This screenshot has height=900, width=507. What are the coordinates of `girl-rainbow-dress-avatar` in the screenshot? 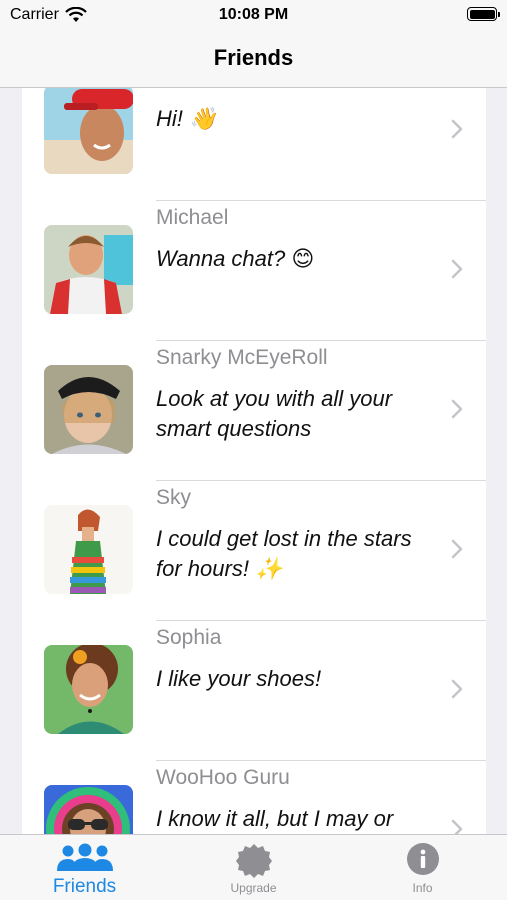 It's located at (88, 549).